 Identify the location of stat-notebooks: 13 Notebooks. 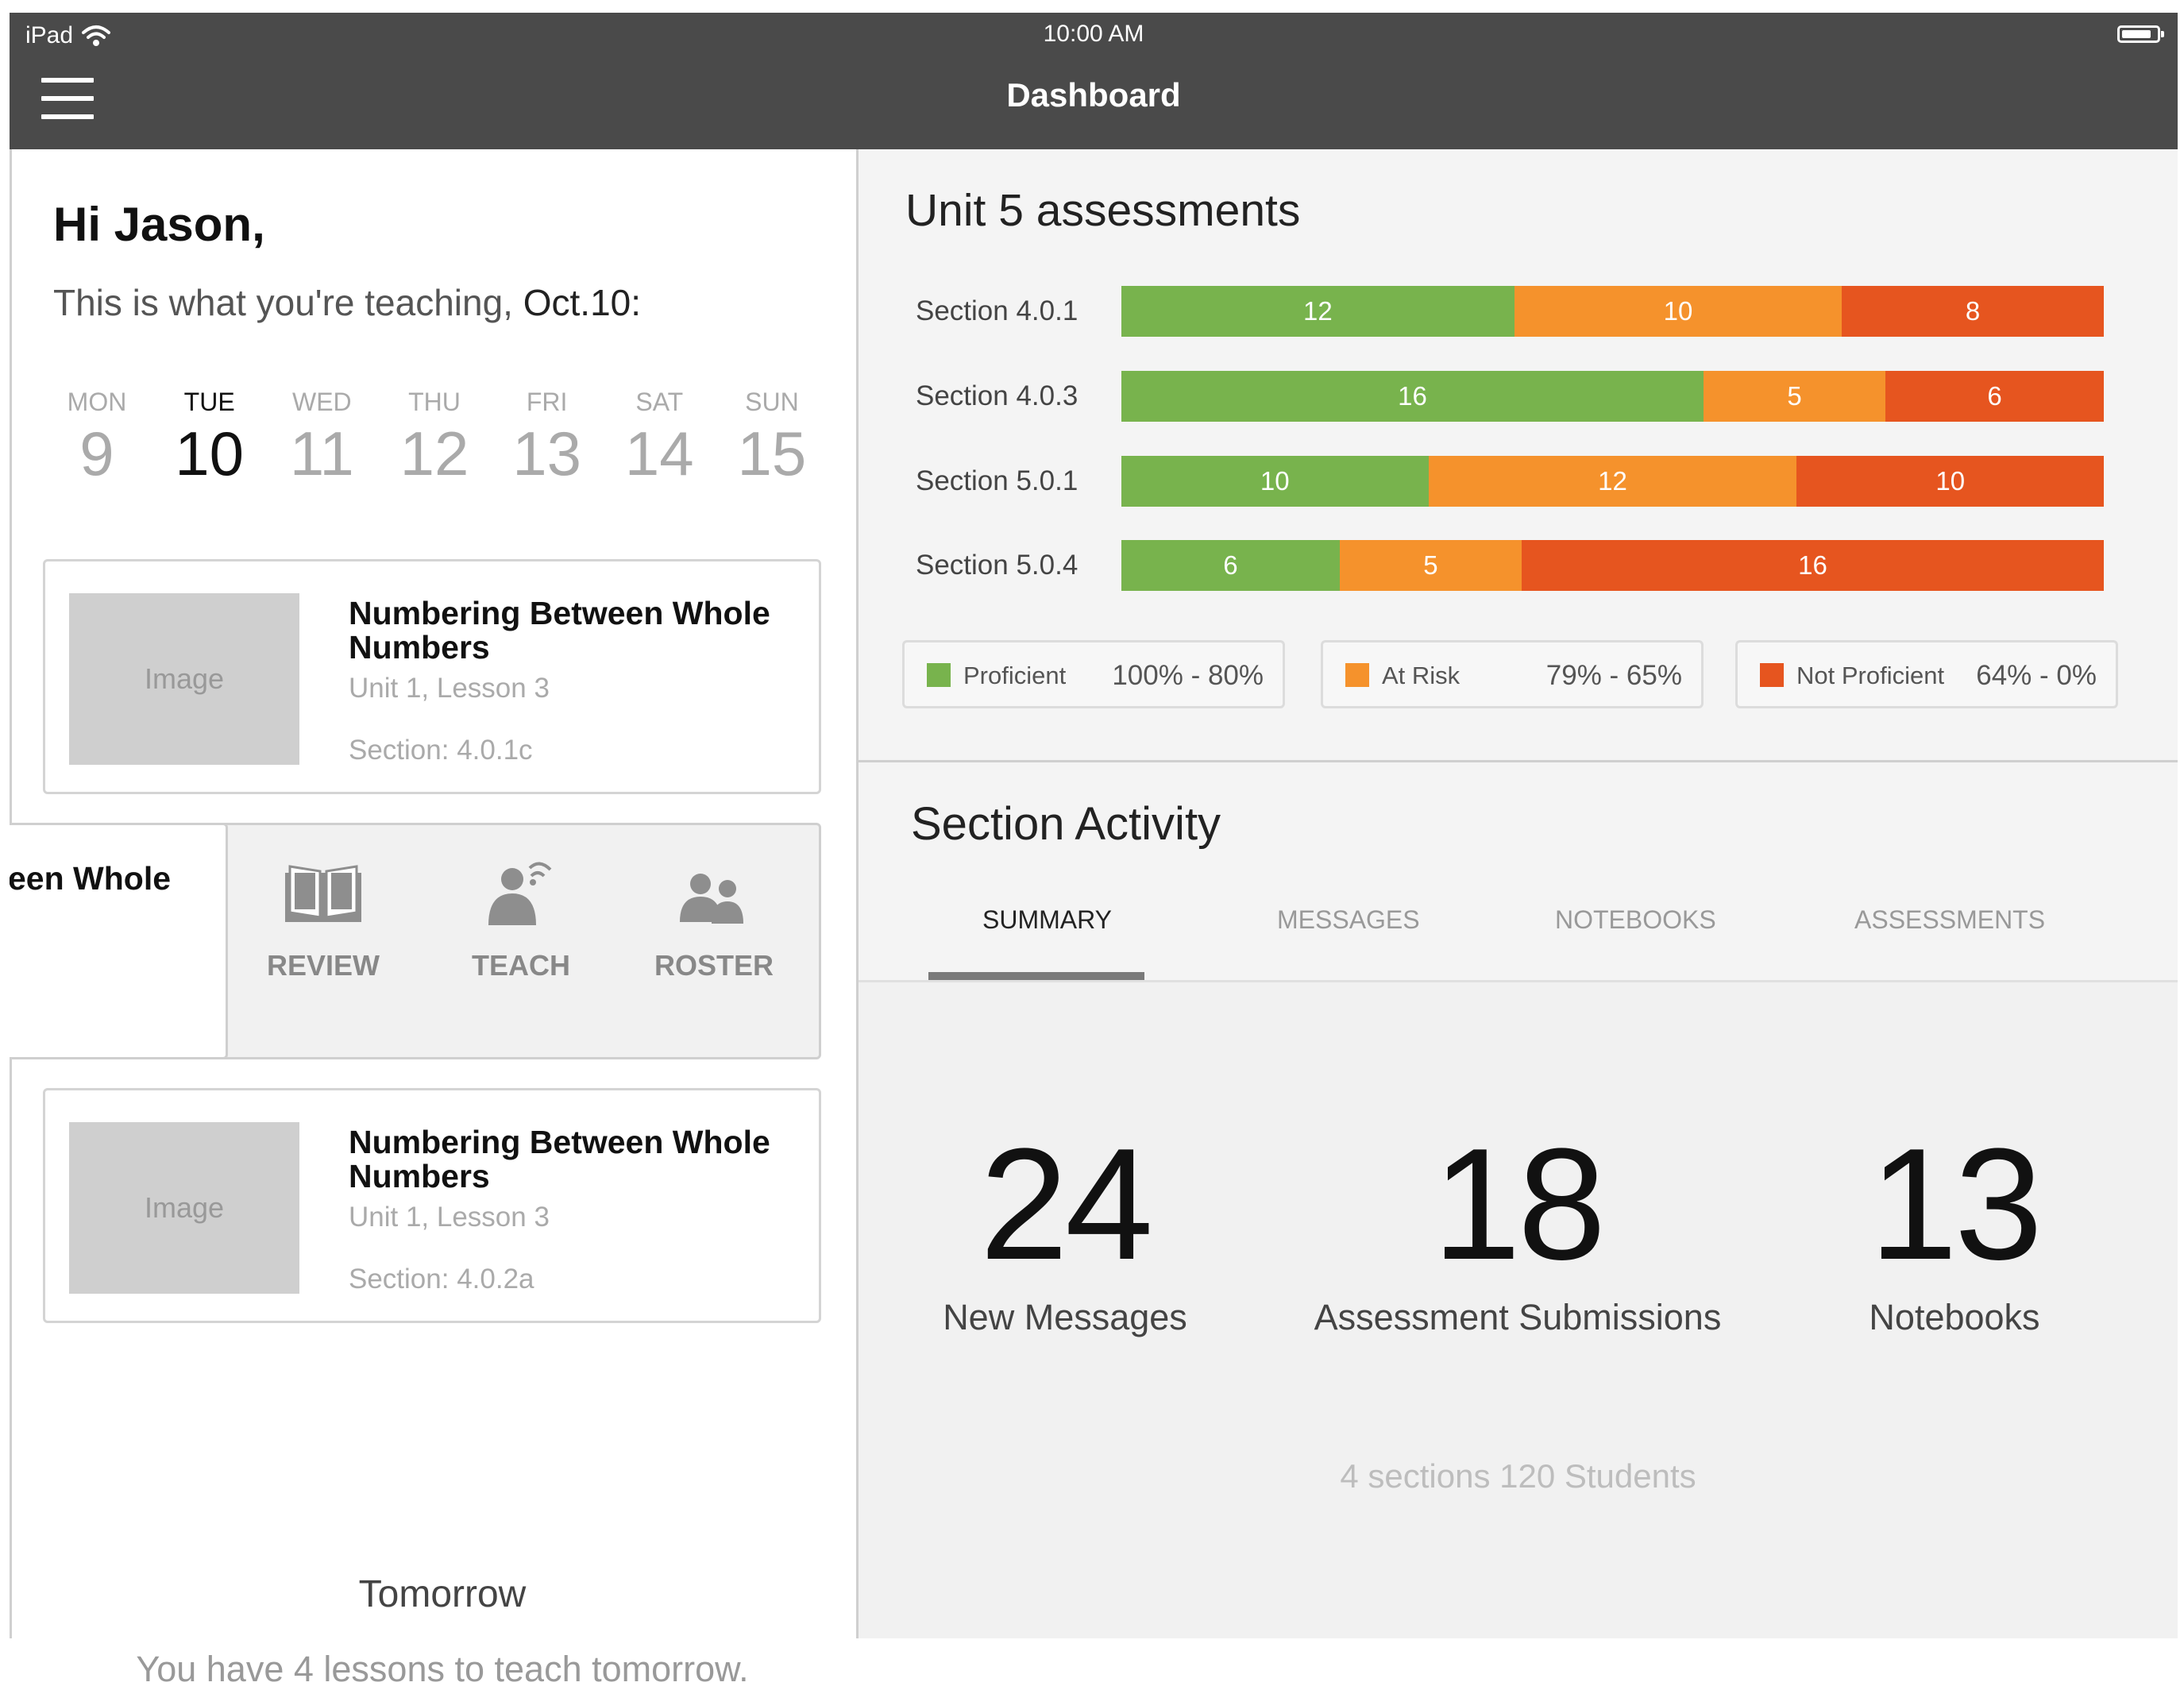
(1955, 1231).